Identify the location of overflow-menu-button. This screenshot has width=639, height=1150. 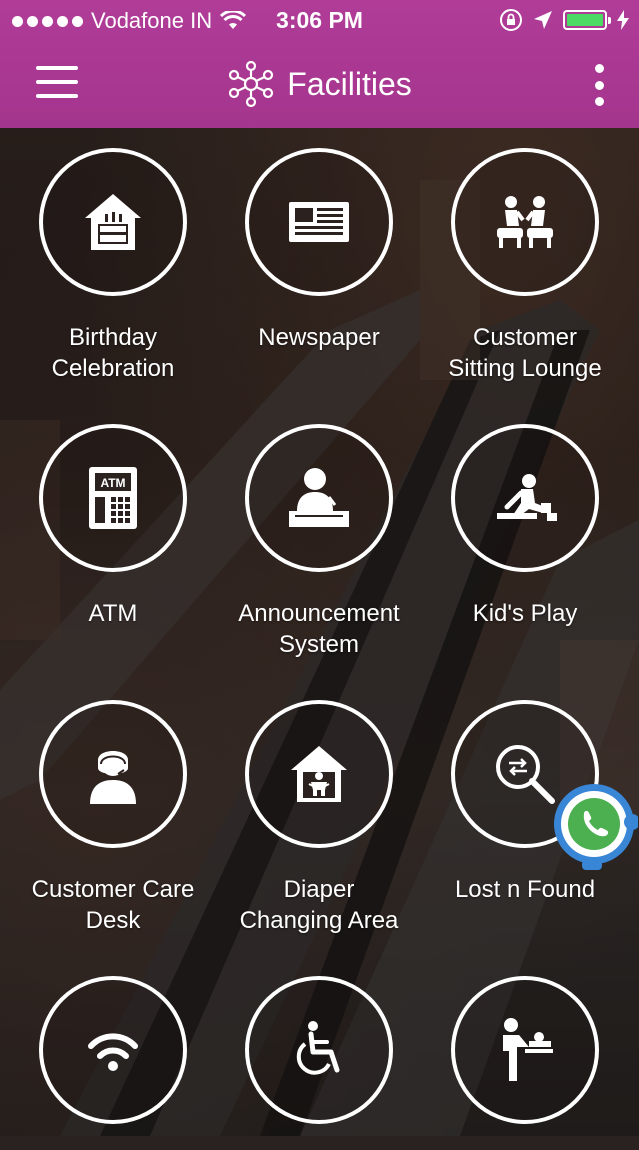
(599, 85).